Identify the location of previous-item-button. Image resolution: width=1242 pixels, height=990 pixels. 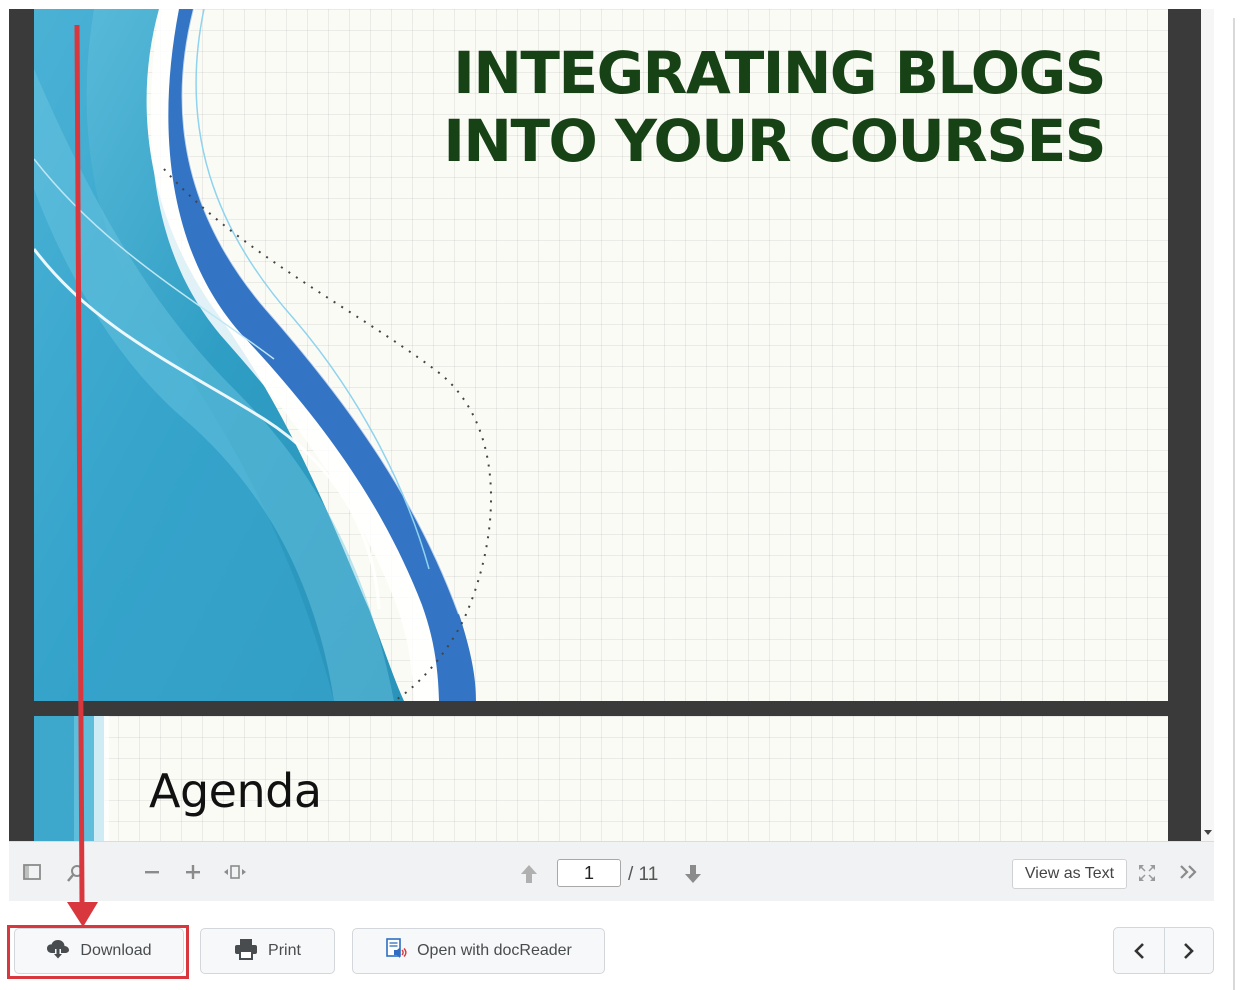
(1139, 950).